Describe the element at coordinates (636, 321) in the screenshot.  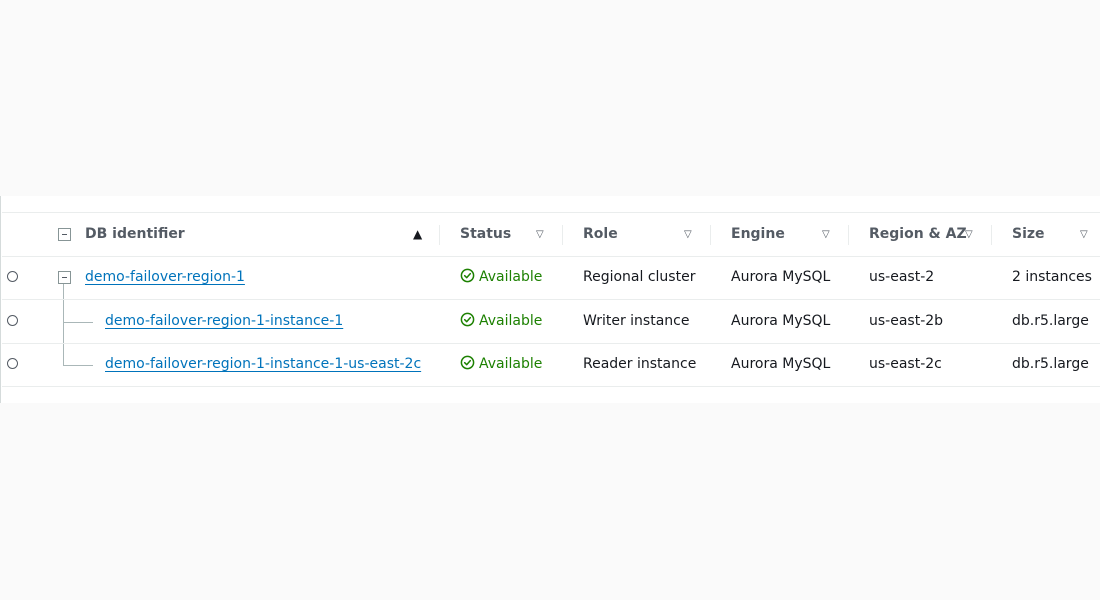
I see `role-cell: Writer instance` at that location.